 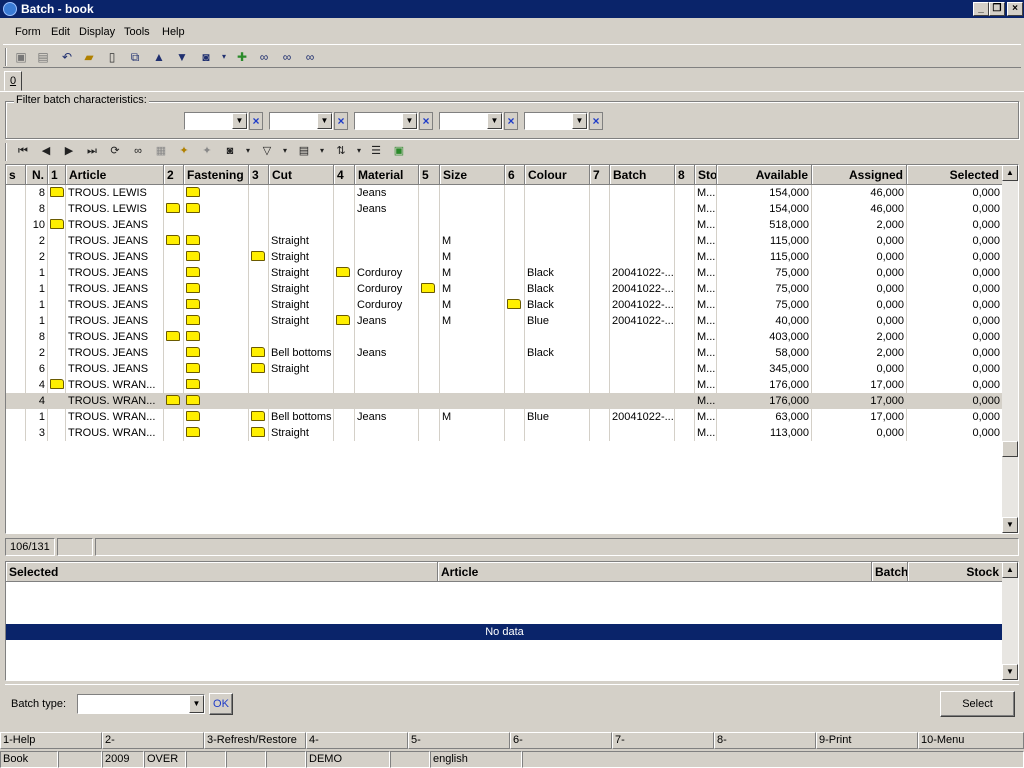 I want to click on menu-edit: Edit, so click(x=60, y=32).